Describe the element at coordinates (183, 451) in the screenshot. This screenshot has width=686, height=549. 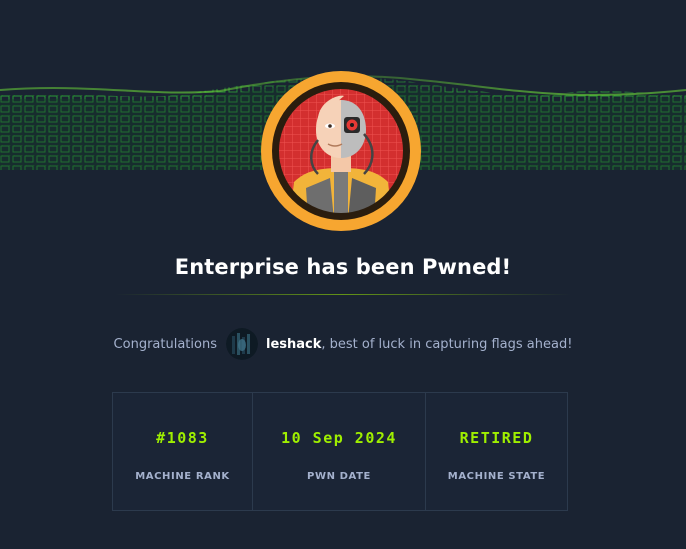
I see `stat-machine-rank: #1083 MACHINE RANK` at that location.